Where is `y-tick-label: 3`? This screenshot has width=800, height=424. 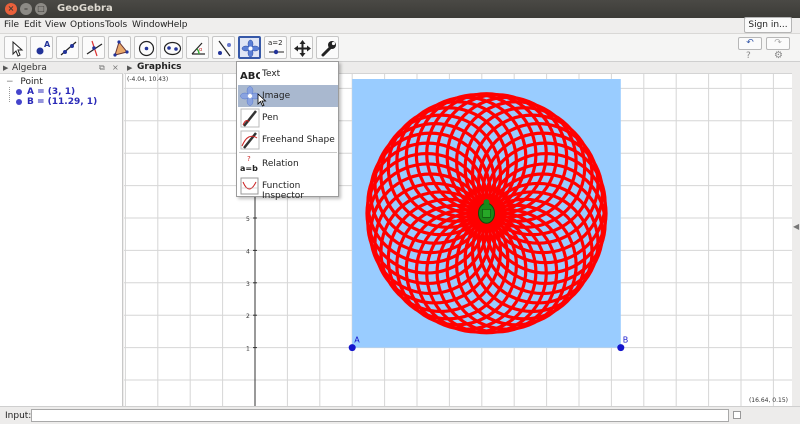
y-tick-label: 3 is located at coordinates (248, 284).